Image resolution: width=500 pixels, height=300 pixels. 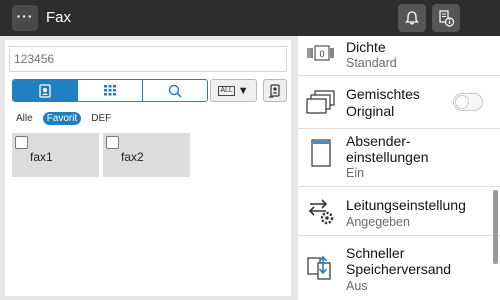 I want to click on setting-sender-settings: Absender- einstellungen Ein, so click(x=399, y=158).